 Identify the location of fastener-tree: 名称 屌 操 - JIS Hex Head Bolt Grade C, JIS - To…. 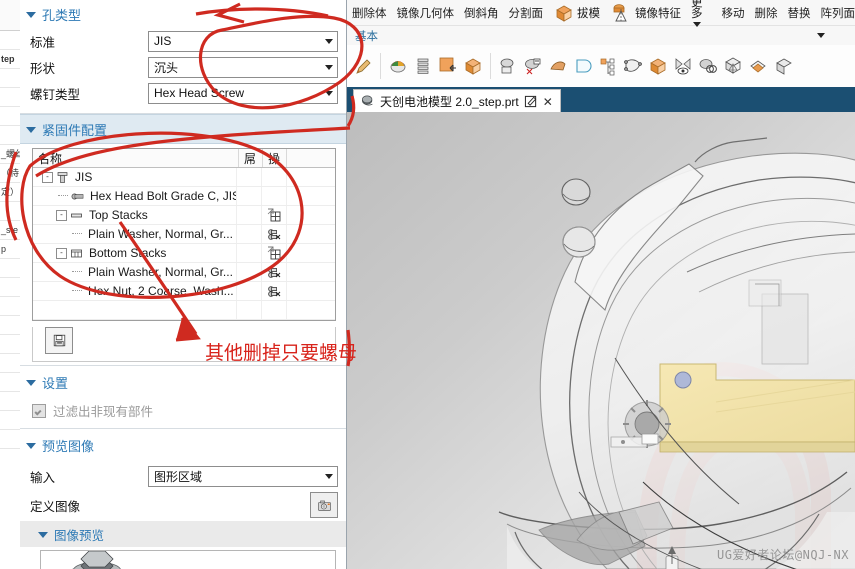
(184, 234).